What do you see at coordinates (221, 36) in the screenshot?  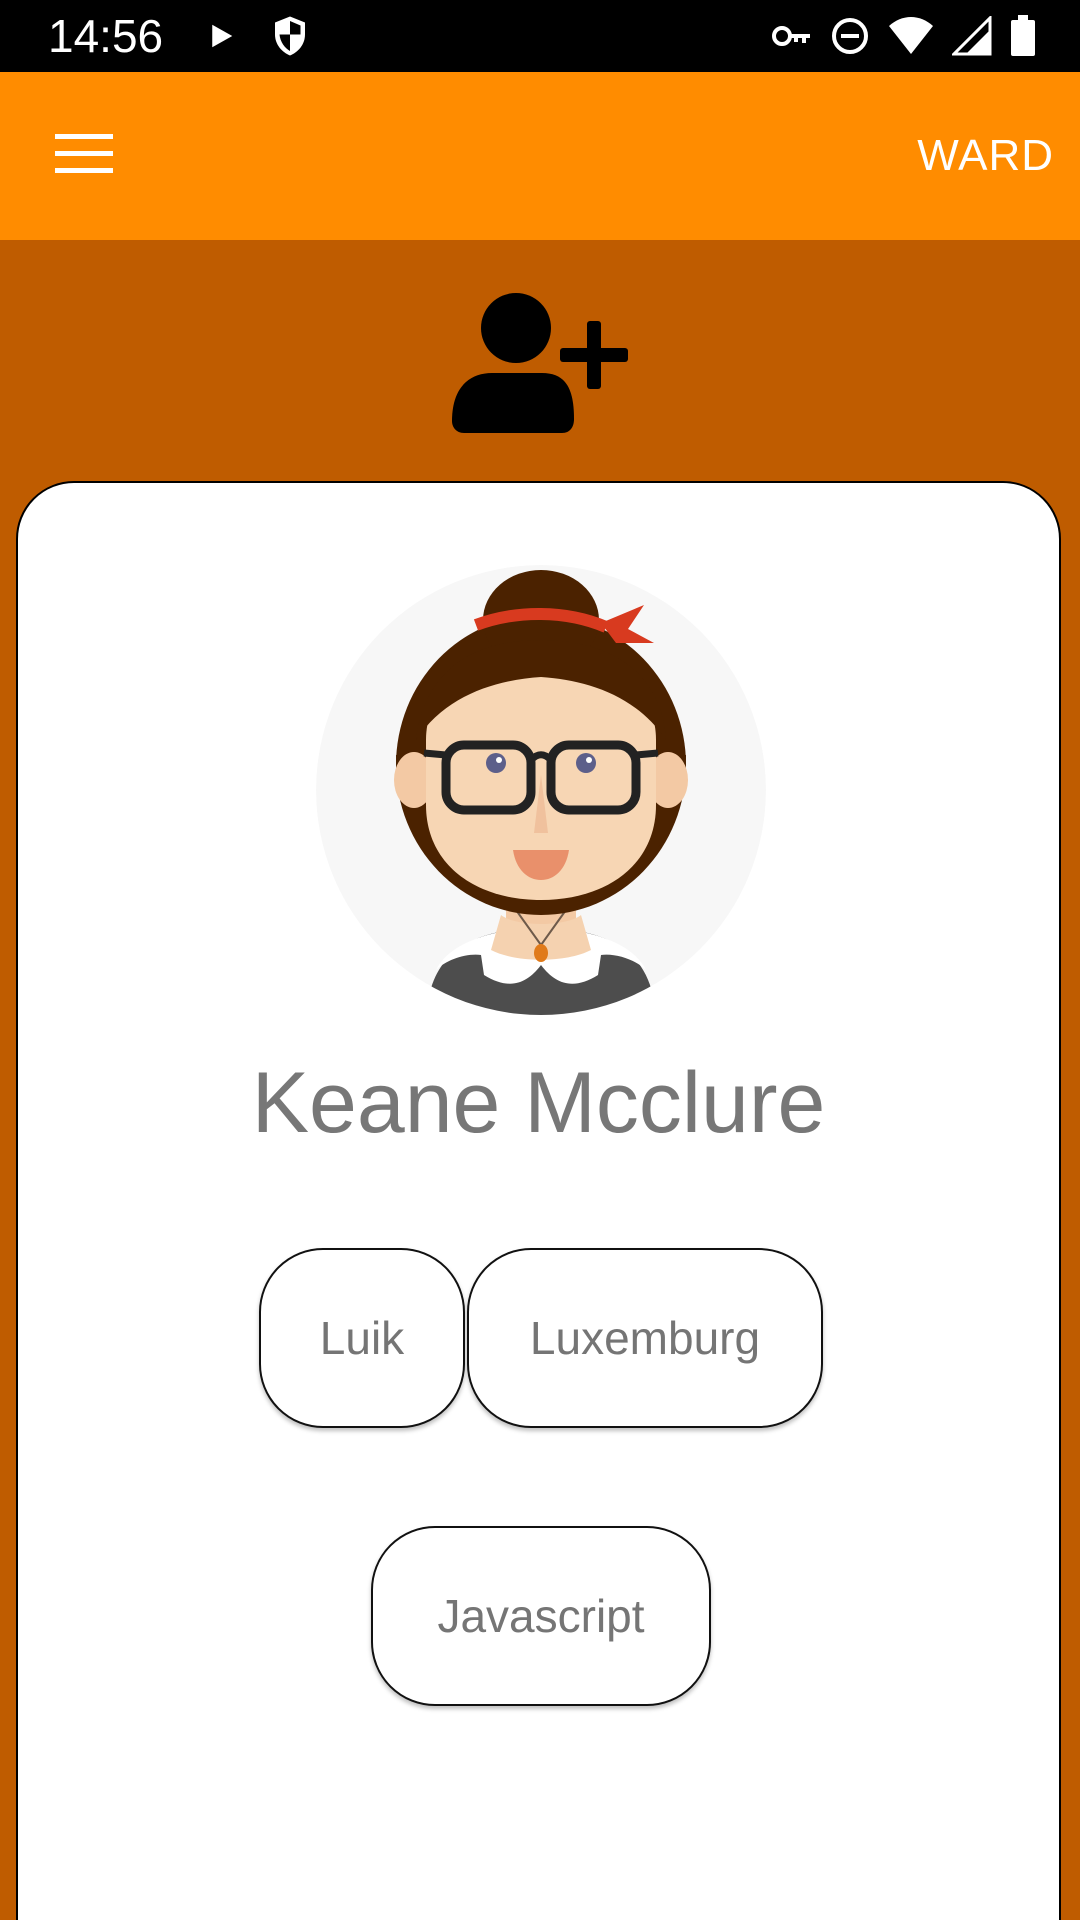 I see `play-icon` at bounding box center [221, 36].